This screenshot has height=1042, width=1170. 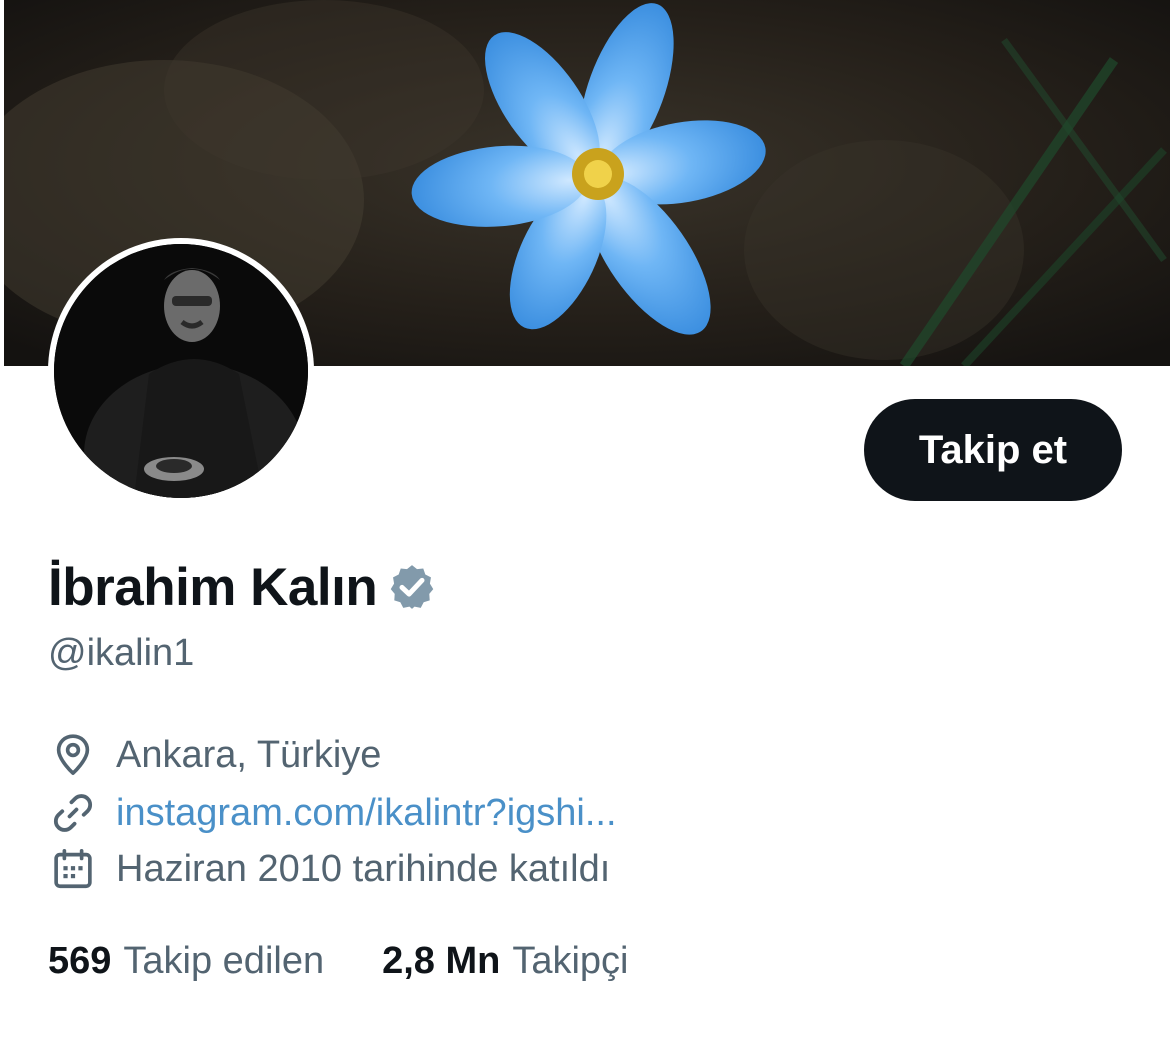 I want to click on profile-joined-row: Haziran 2010 tarihinde katıldı, so click(x=330, y=869).